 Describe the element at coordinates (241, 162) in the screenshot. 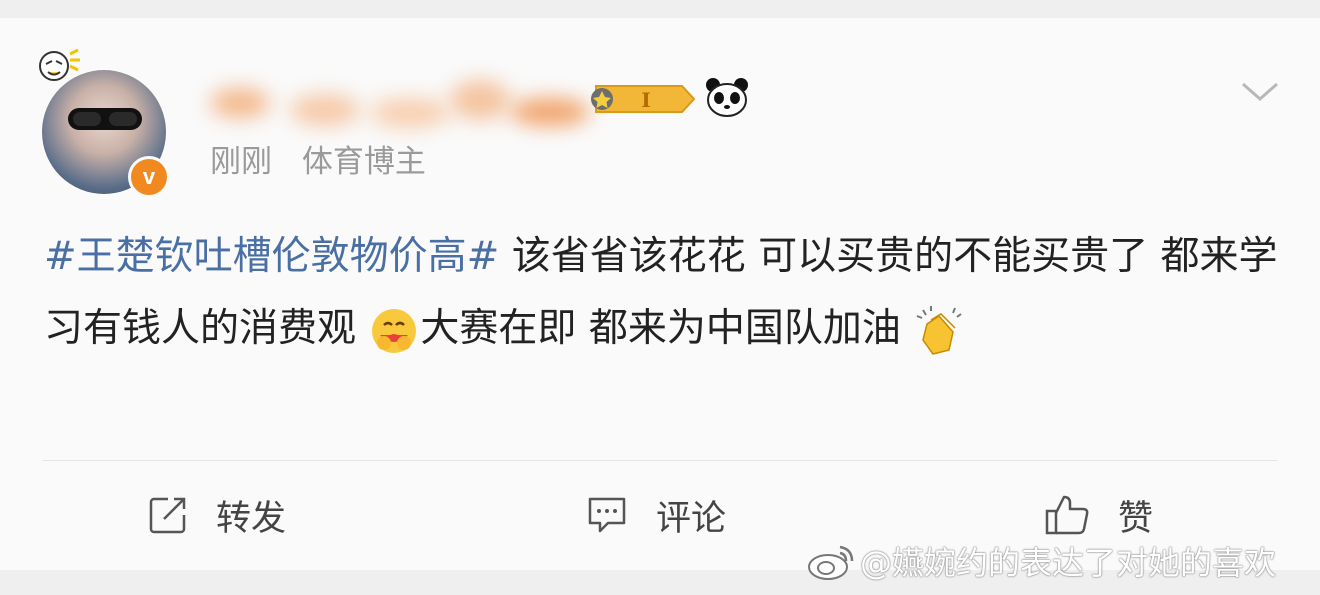

I see `timestamp: 刚刚` at that location.